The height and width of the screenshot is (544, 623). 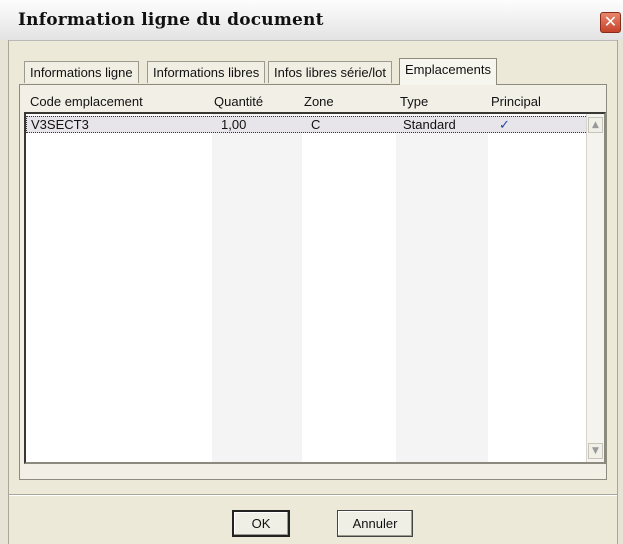 What do you see at coordinates (308, 124) in the screenshot?
I see `table-row: V3SECT3 1,00 C Standard ✓` at bounding box center [308, 124].